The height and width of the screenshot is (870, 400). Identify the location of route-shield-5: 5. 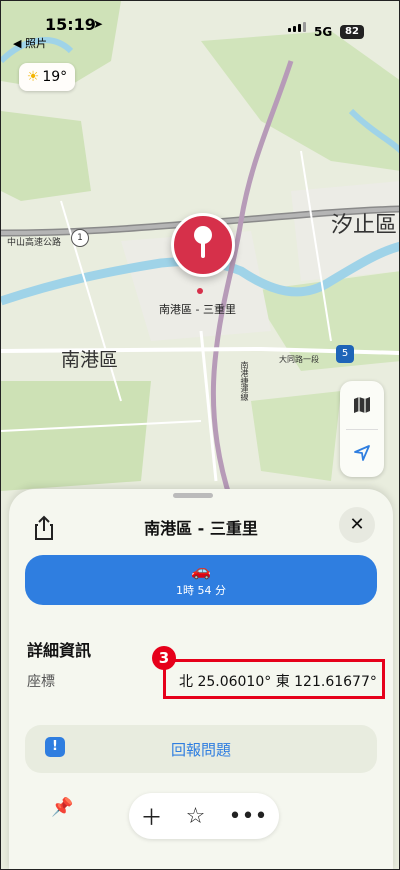
(345, 354).